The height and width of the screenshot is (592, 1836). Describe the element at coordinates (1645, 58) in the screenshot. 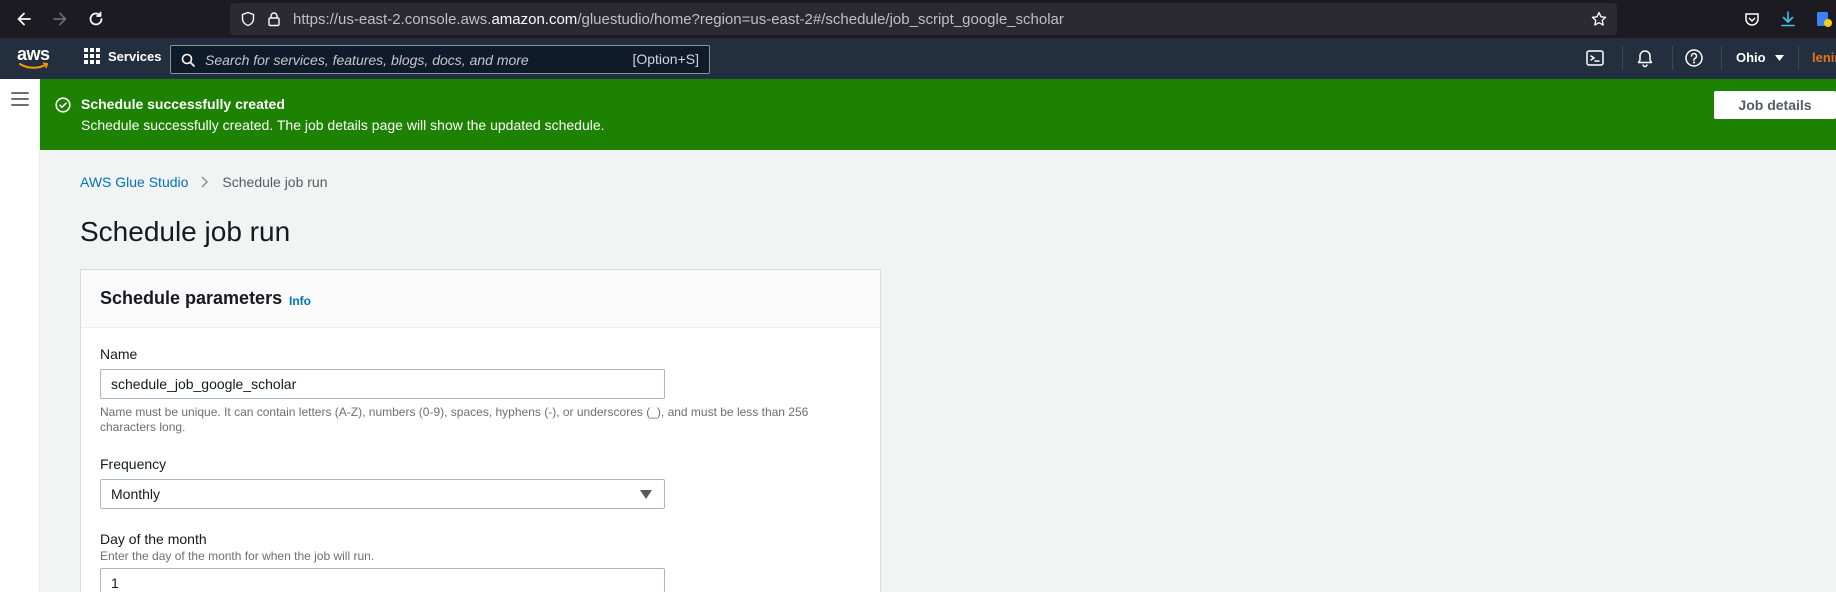

I see `bell-icon` at that location.